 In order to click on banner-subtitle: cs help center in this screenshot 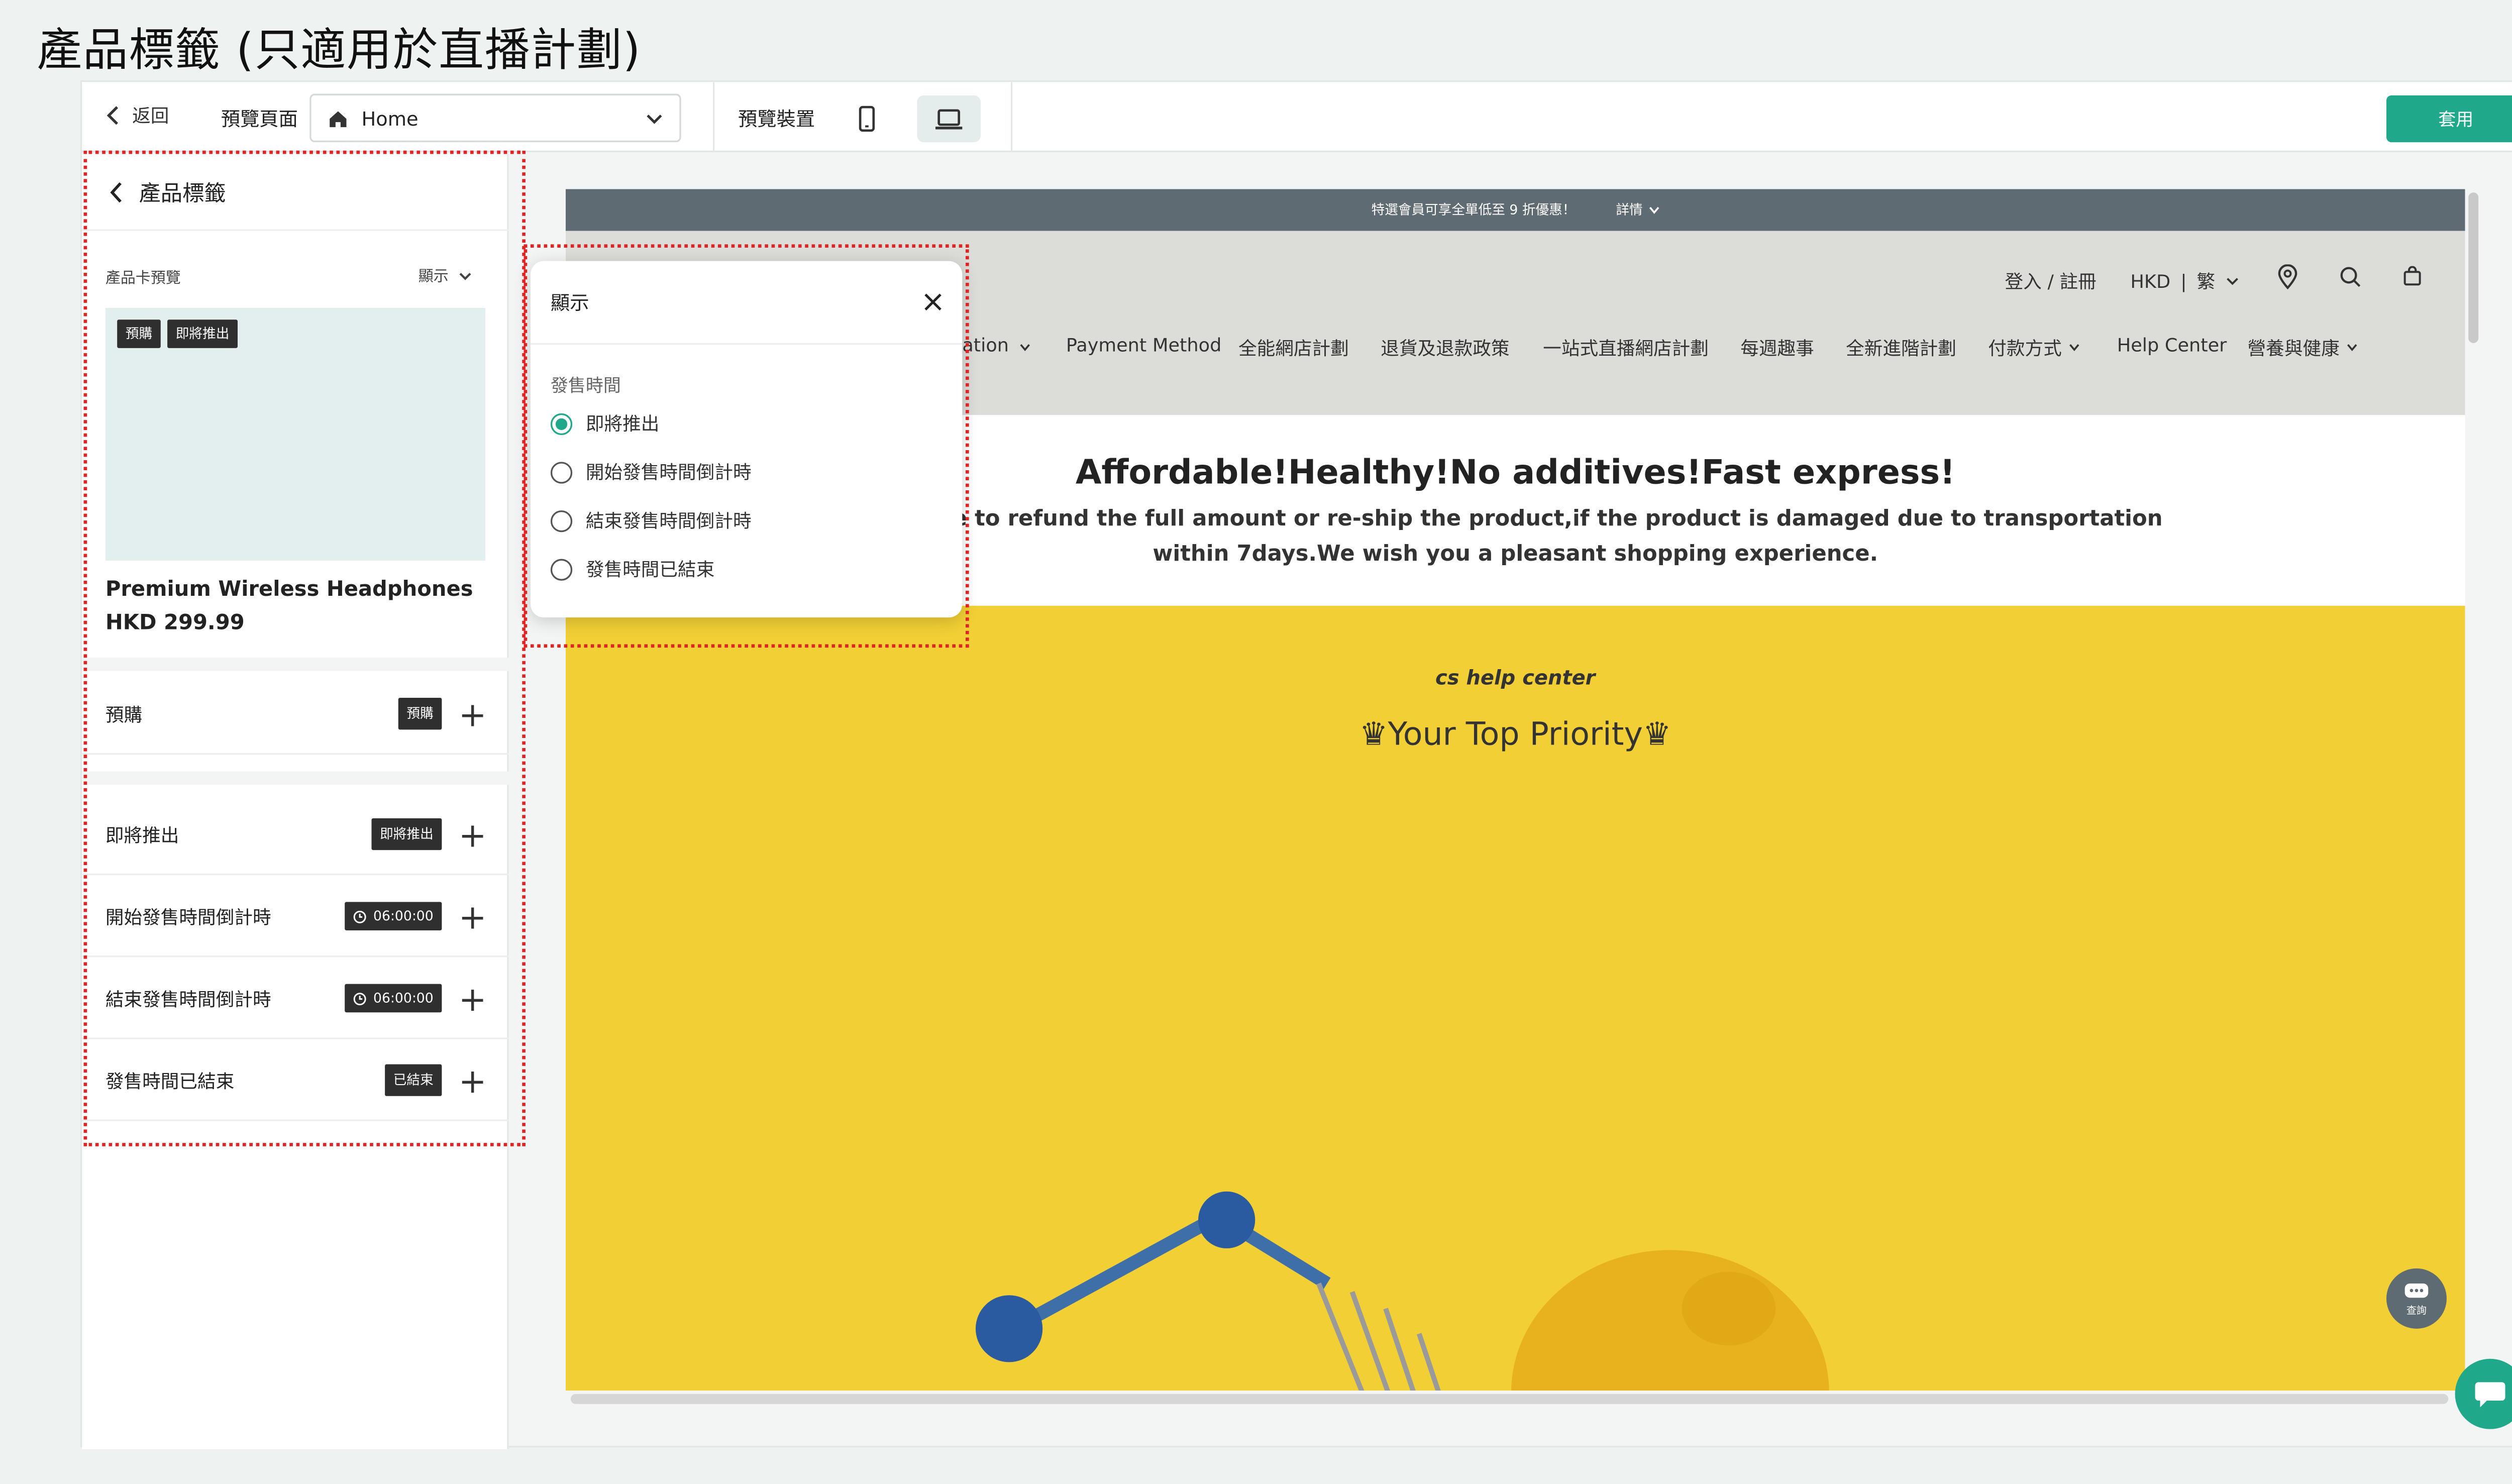, I will do `click(1515, 678)`.